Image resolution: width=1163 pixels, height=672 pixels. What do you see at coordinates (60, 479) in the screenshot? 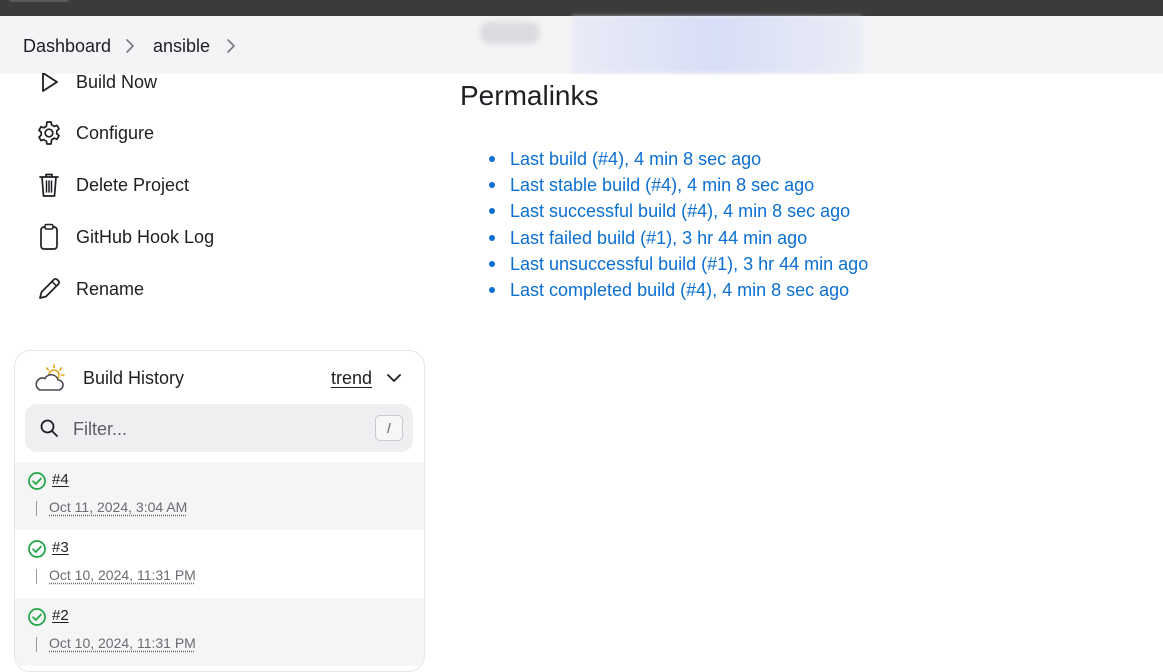
I see `build-number-link: #4` at bounding box center [60, 479].